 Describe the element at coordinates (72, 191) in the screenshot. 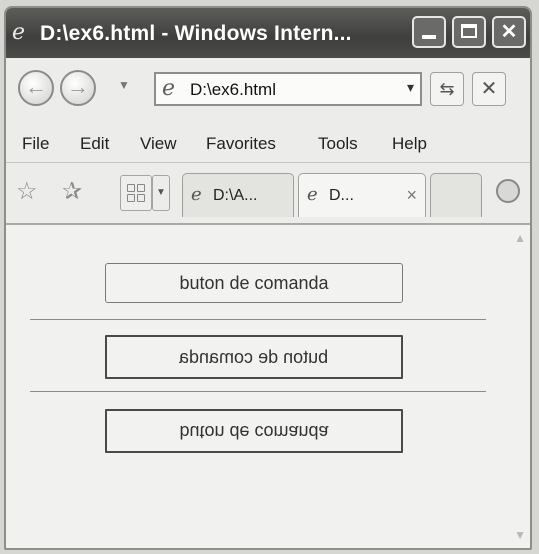

I see `add-favorites-icon: ✰` at that location.